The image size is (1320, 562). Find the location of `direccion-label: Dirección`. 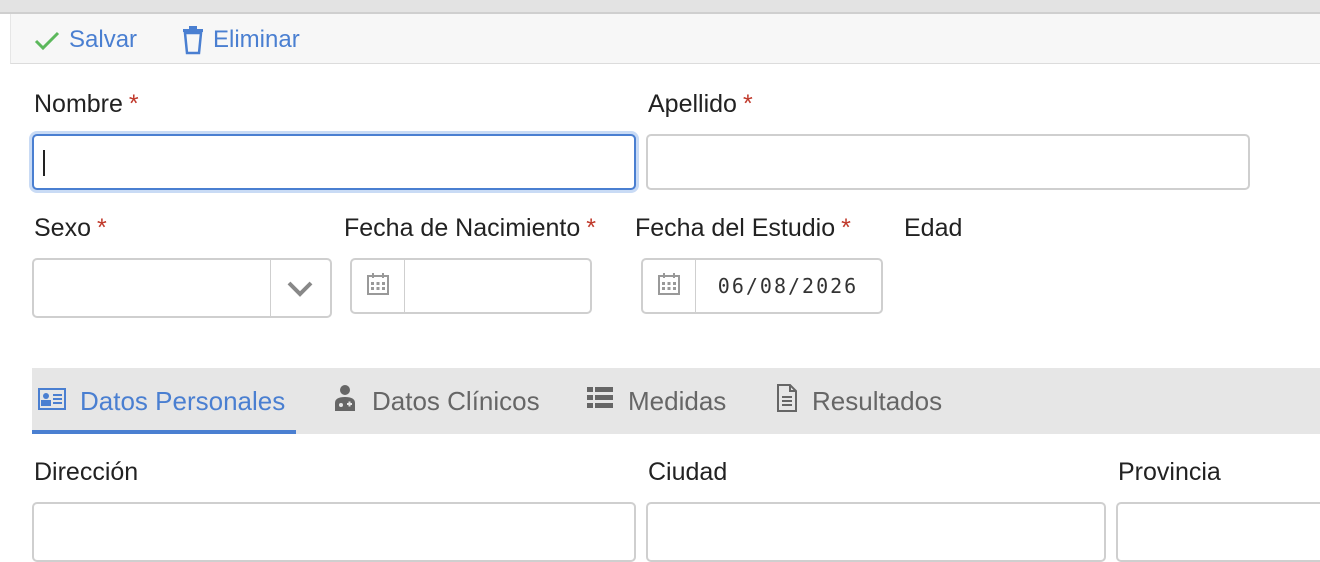

direccion-label: Dirección is located at coordinates (86, 472).